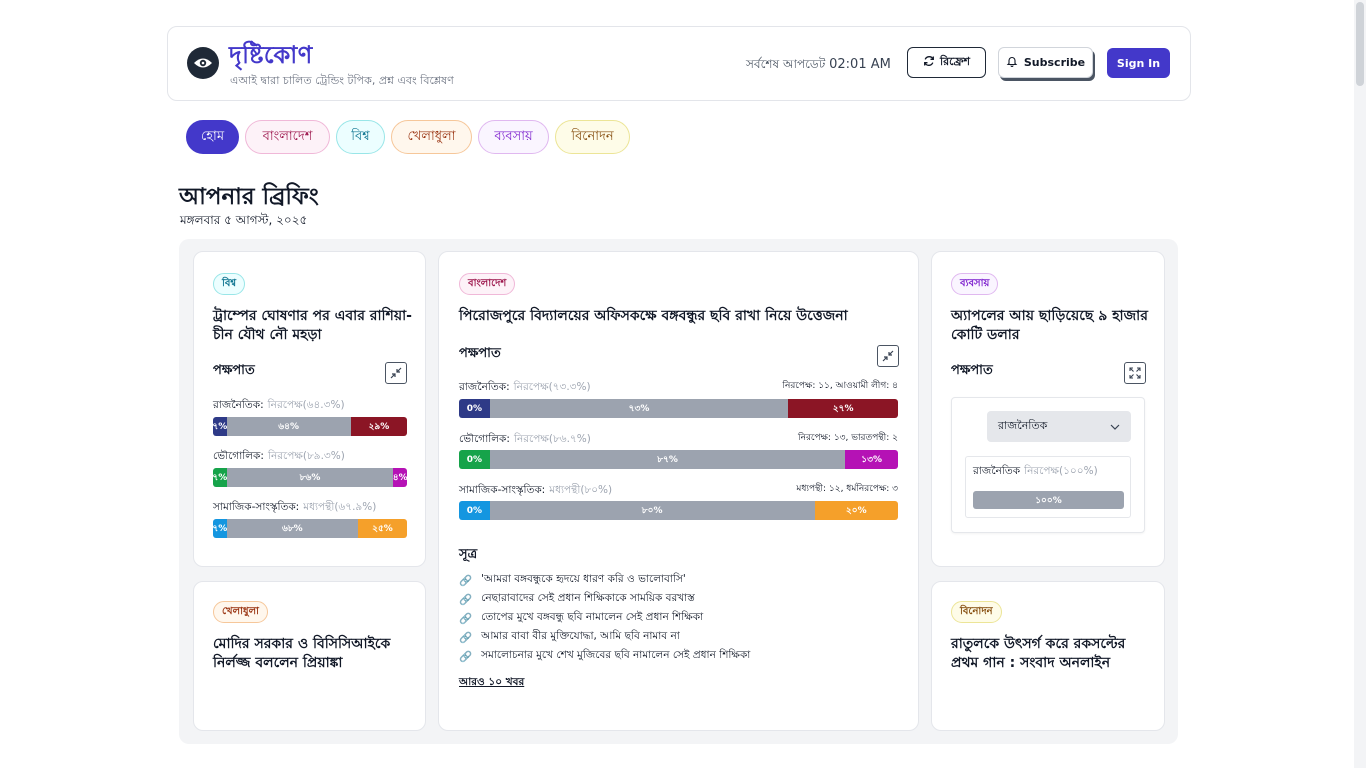 This screenshot has width=1366, height=768. I want to click on bias-bar-political: ১০০%, so click(1048, 500).